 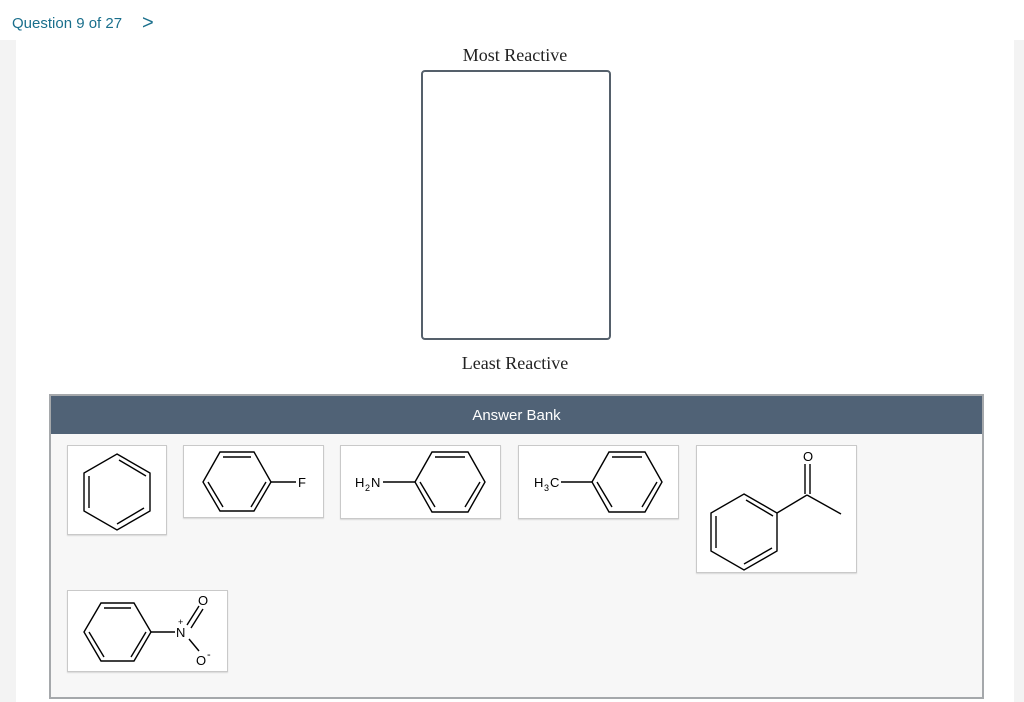 I want to click on answer-tile-acetophenone: O, so click(x=776, y=509).